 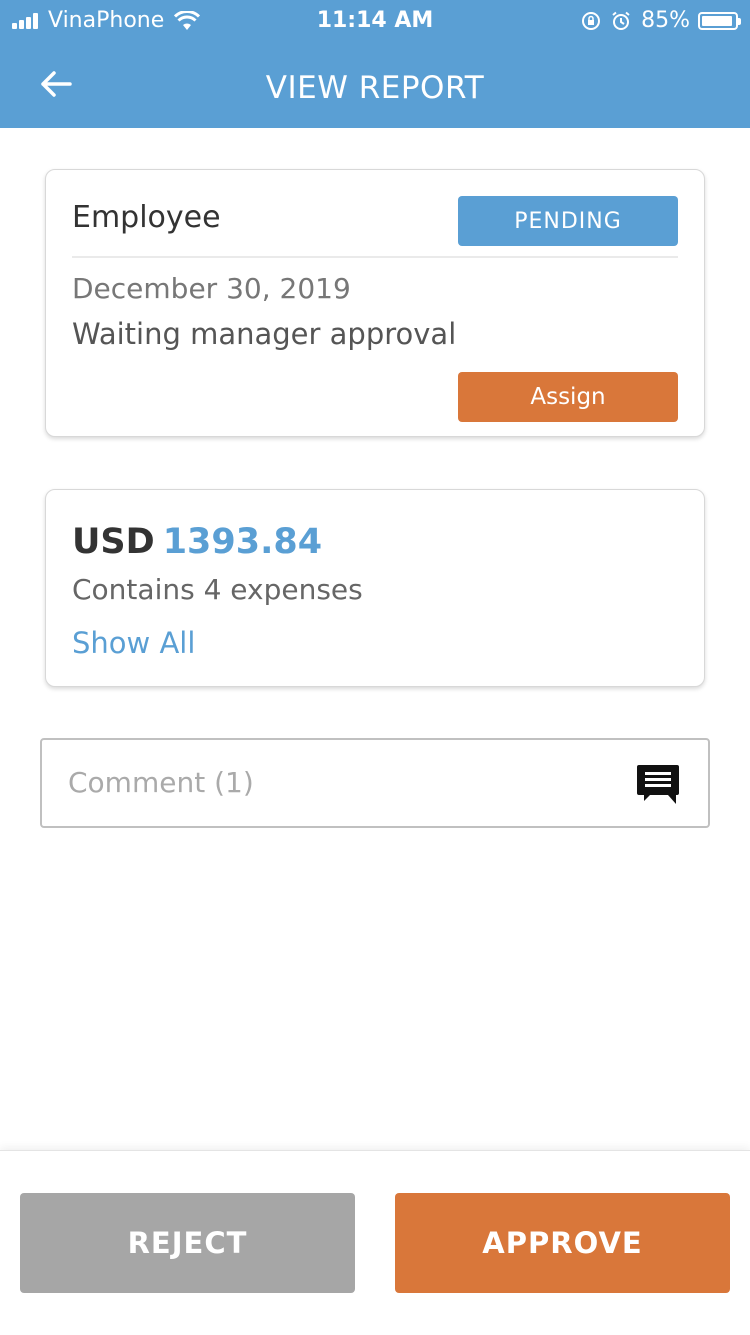 What do you see at coordinates (665, 20) in the screenshot?
I see `battery-percent: 85%` at bounding box center [665, 20].